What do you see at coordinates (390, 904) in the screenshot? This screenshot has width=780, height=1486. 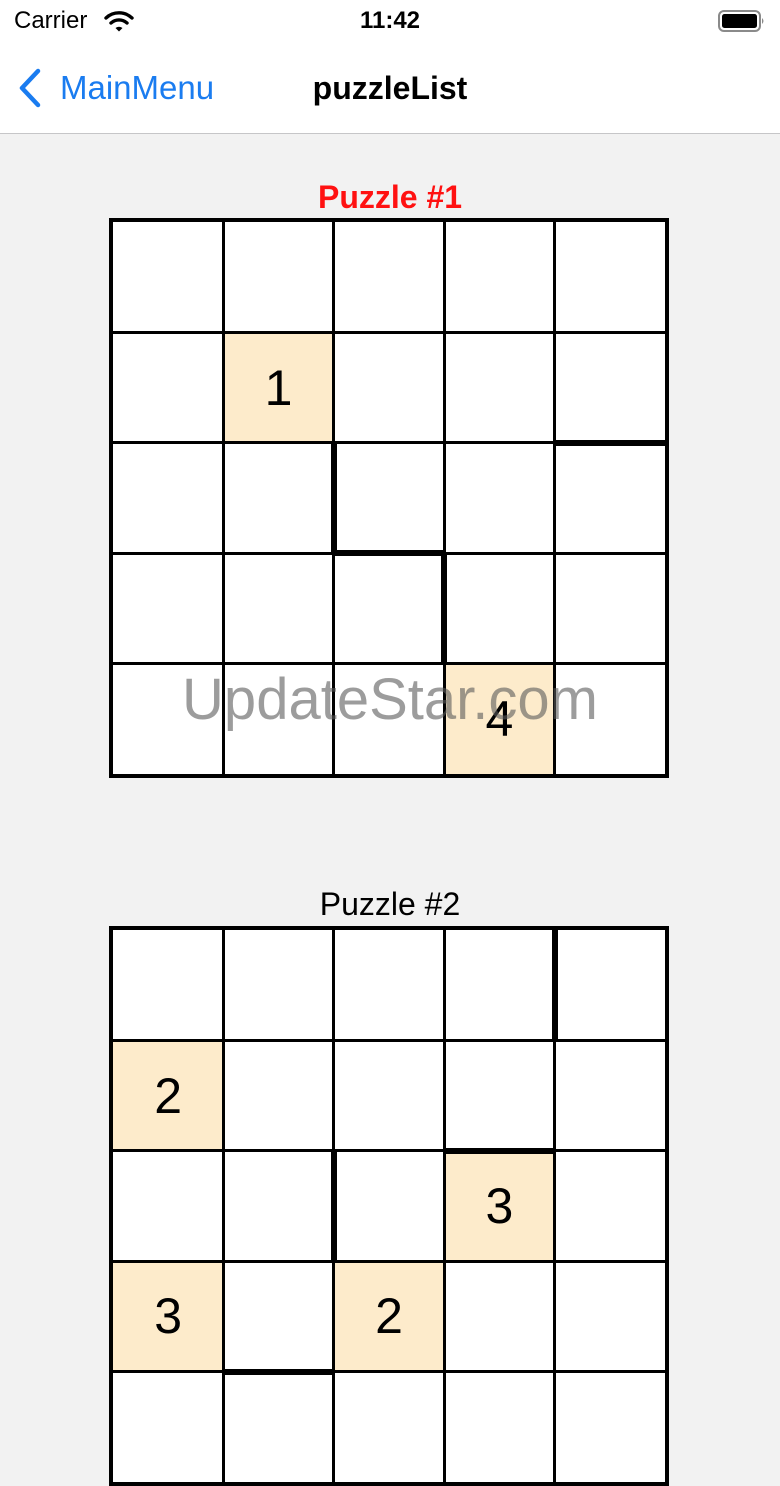 I see `puzzle-title: Puzzle #2` at bounding box center [390, 904].